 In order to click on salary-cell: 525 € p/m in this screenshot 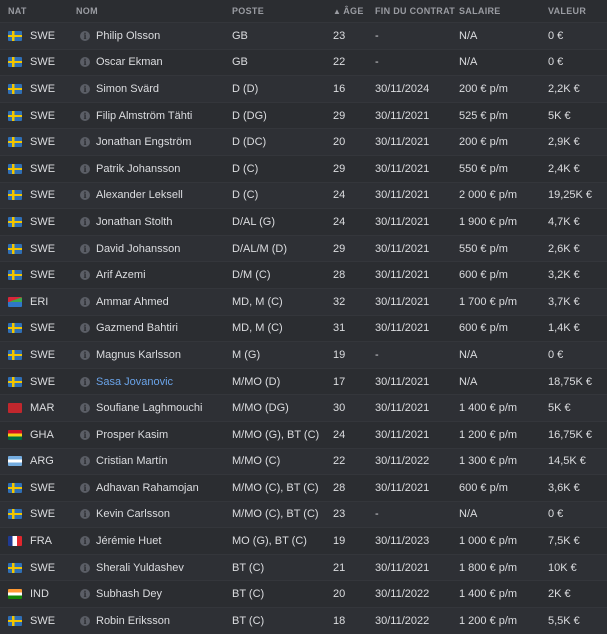, I will do `click(483, 115)`.